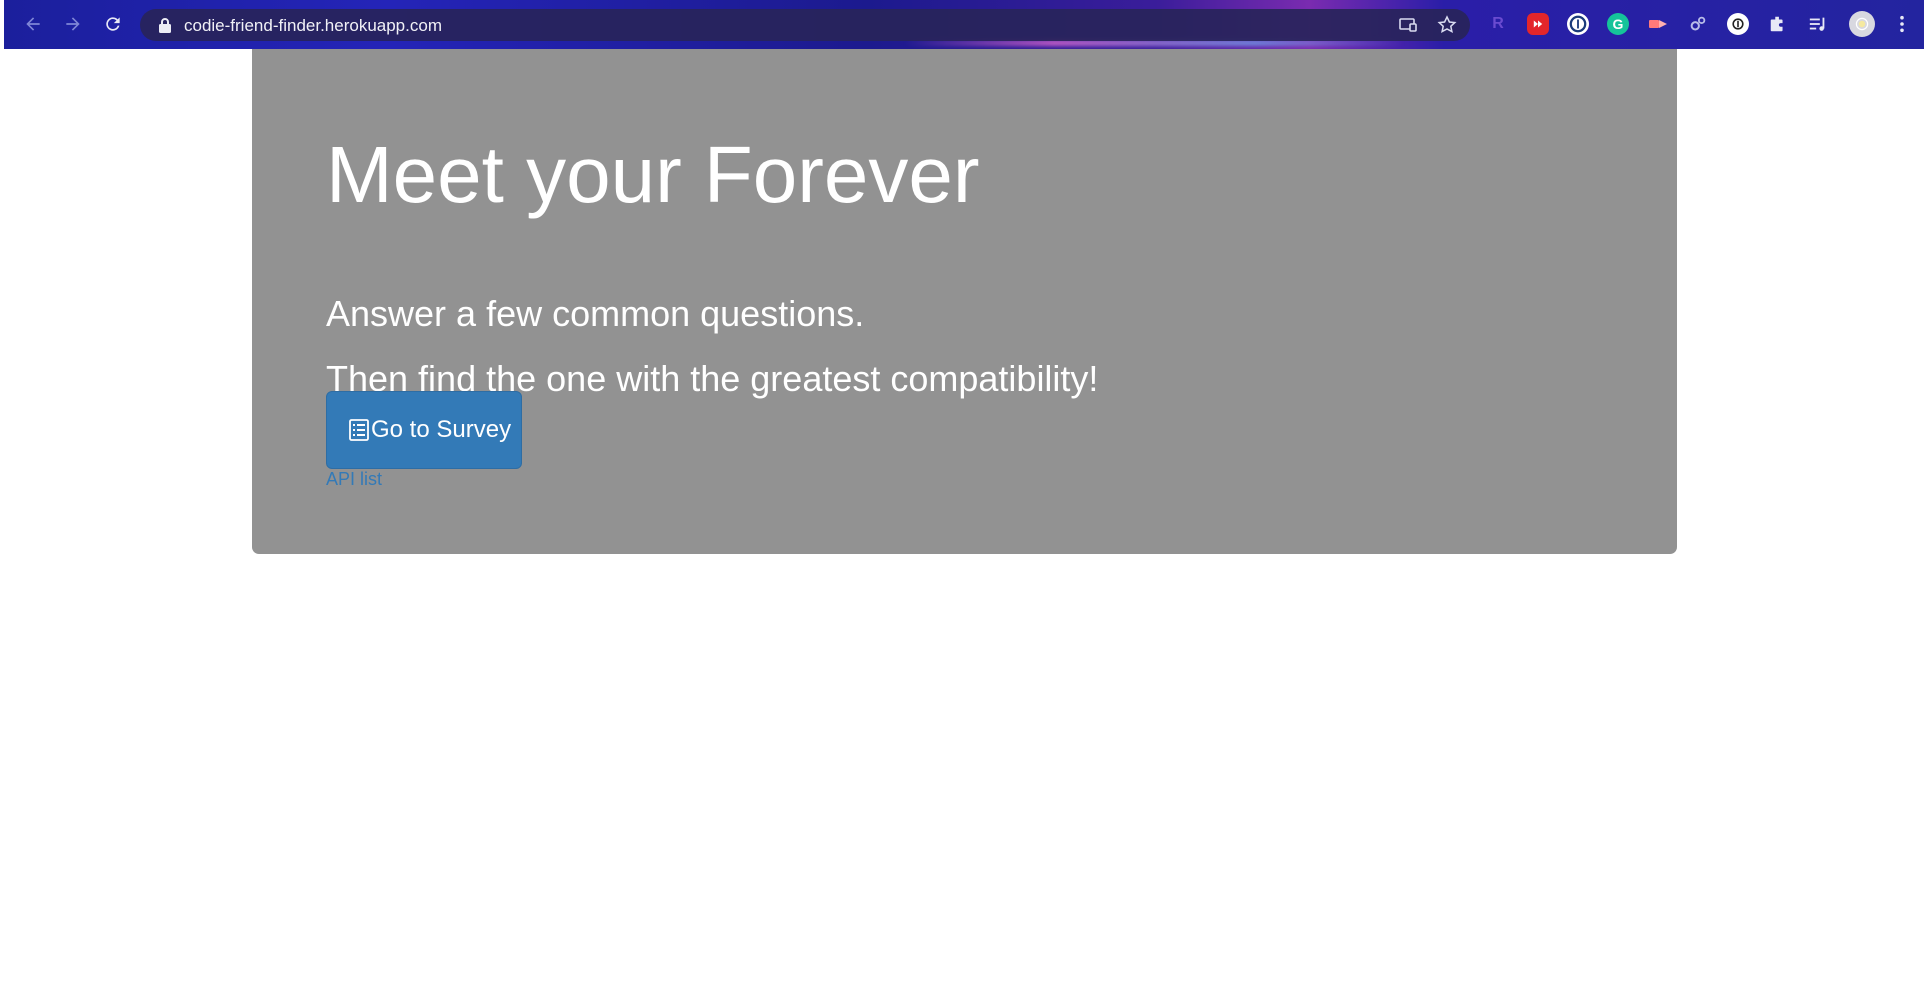  Describe the element at coordinates (1778, 24) in the screenshot. I see `extensions-puzzle-icon` at that location.